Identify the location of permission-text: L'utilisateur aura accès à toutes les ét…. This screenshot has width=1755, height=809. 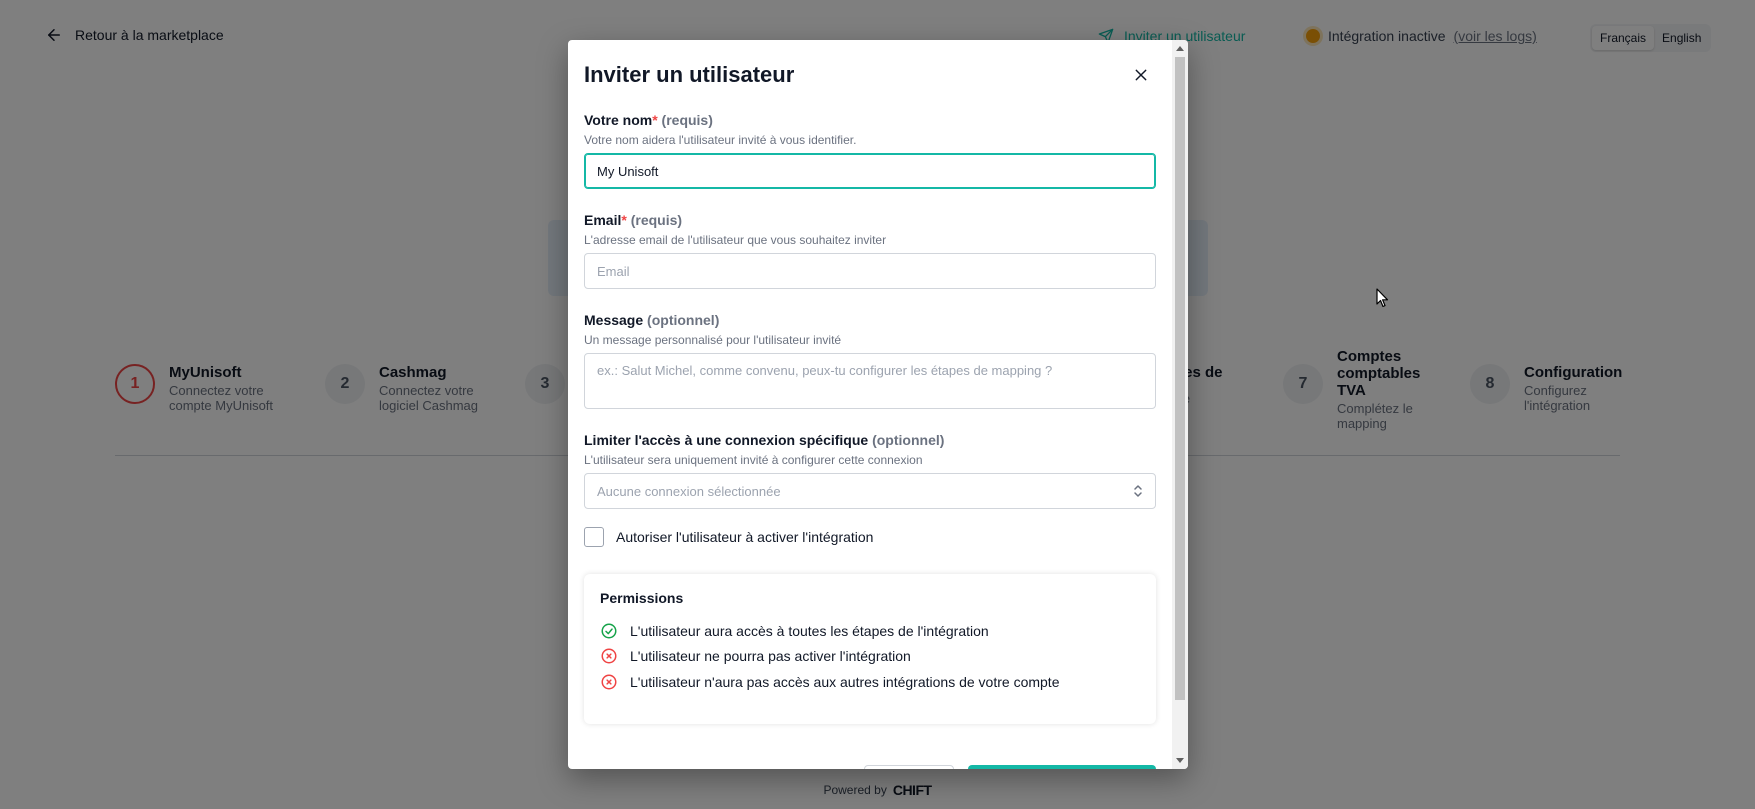
(809, 630).